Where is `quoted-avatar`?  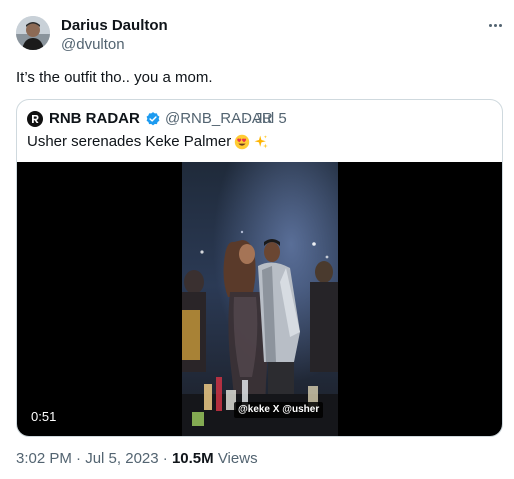 quoted-avatar is located at coordinates (35, 119).